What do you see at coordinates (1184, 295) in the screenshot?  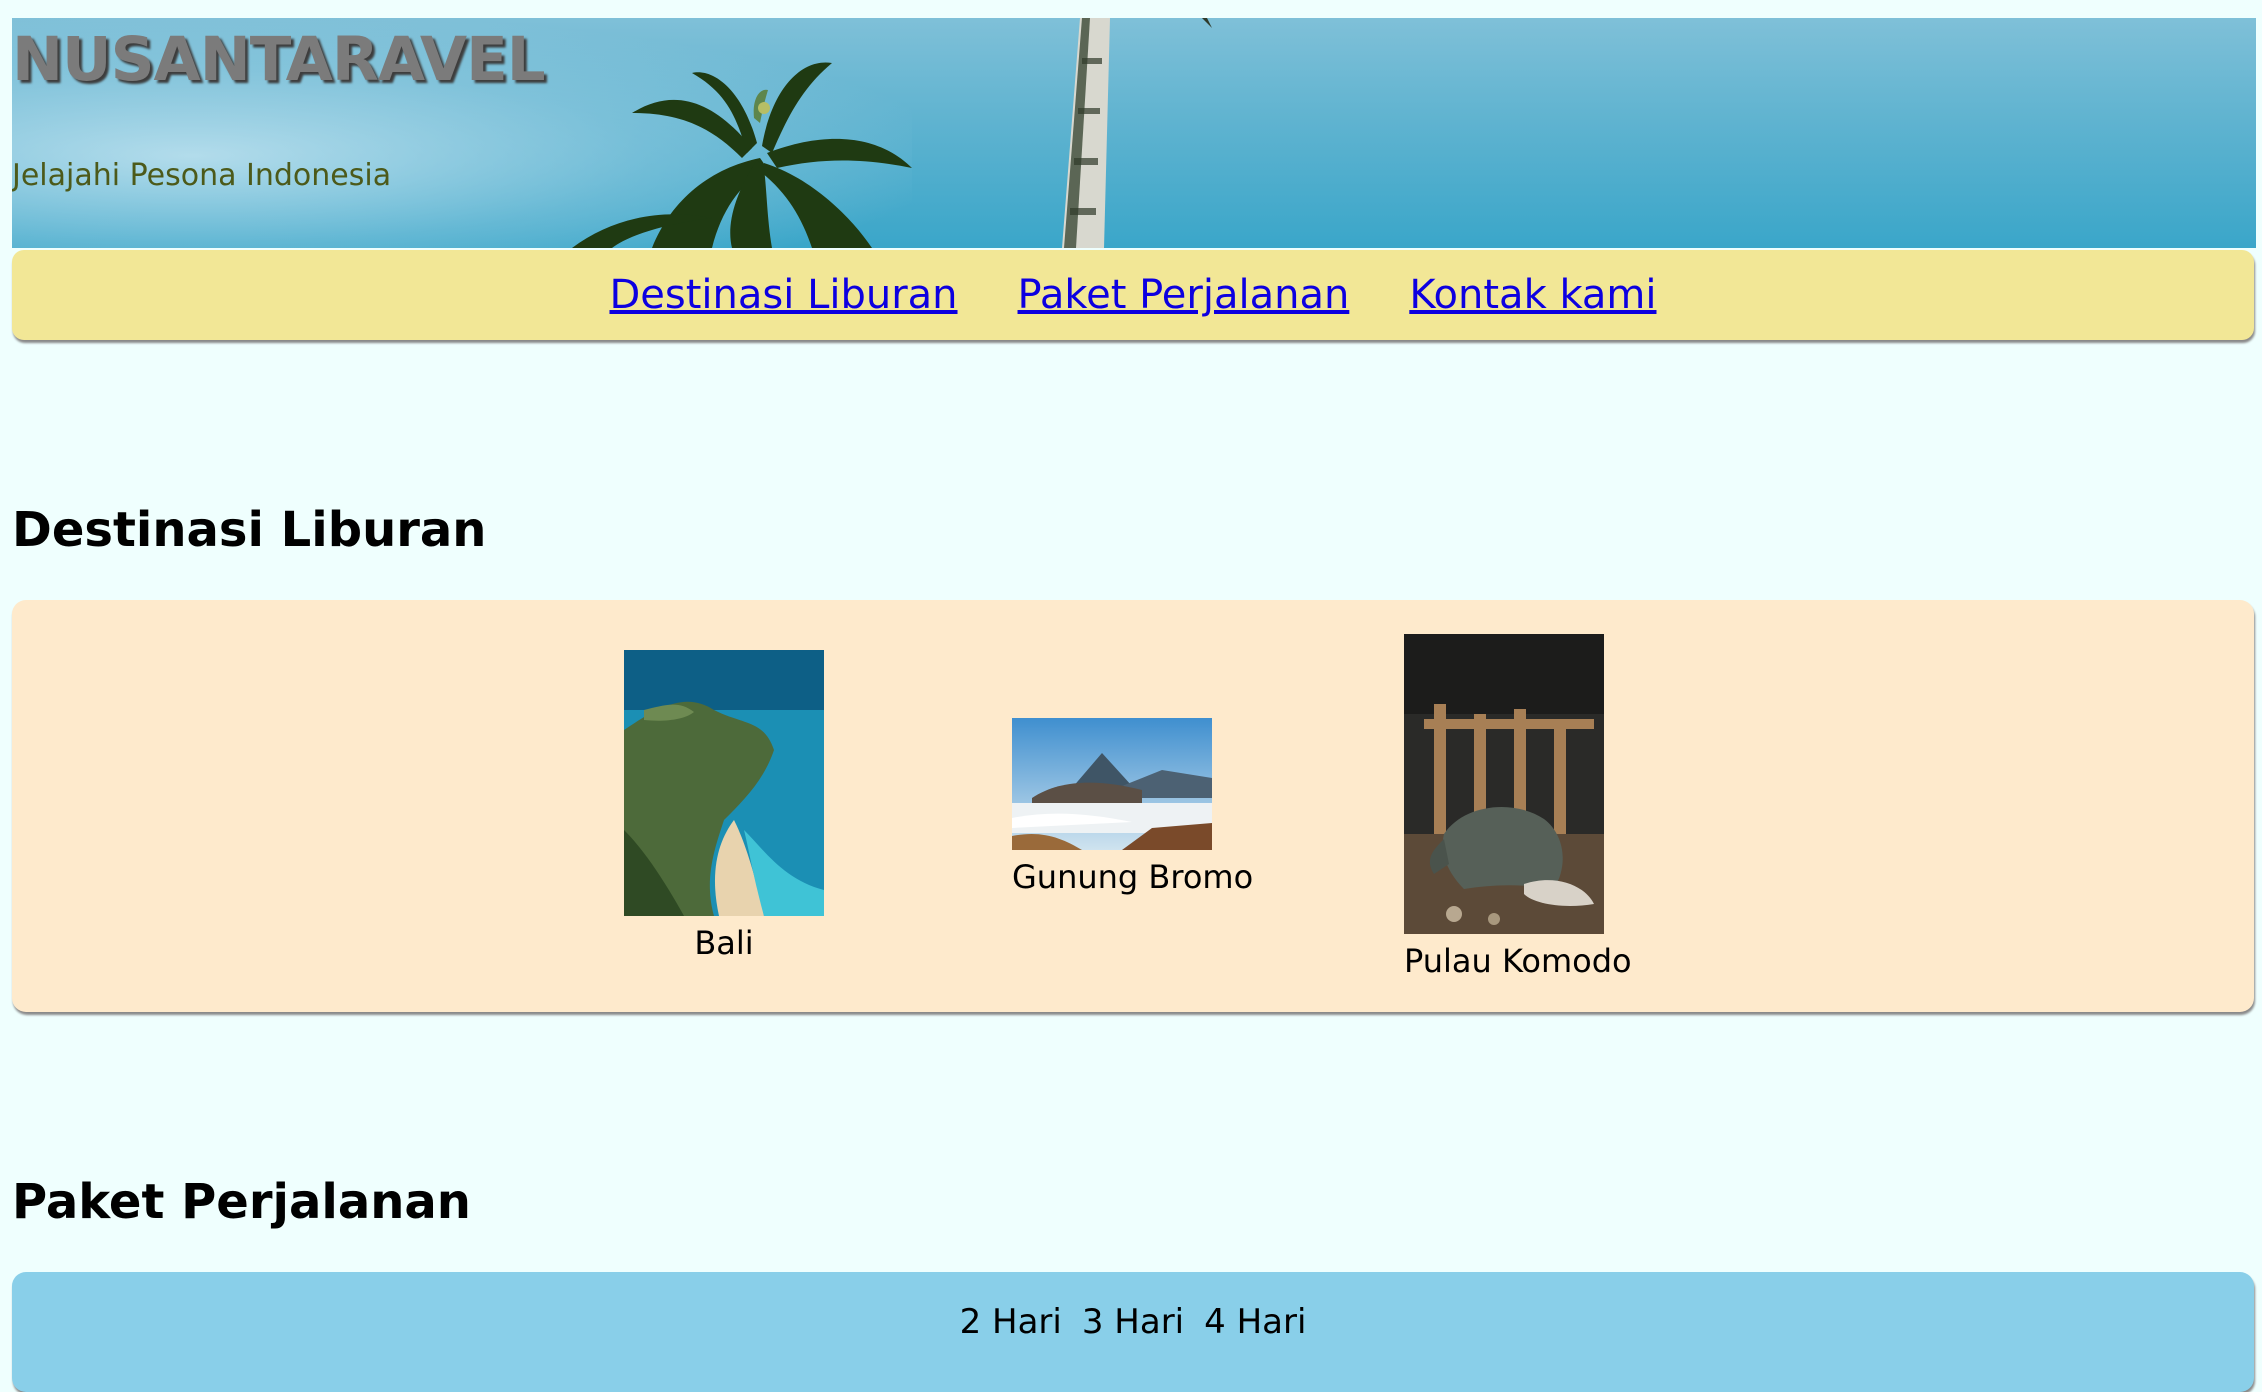 I see `nav-link-paket: Paket Perjalanan` at bounding box center [1184, 295].